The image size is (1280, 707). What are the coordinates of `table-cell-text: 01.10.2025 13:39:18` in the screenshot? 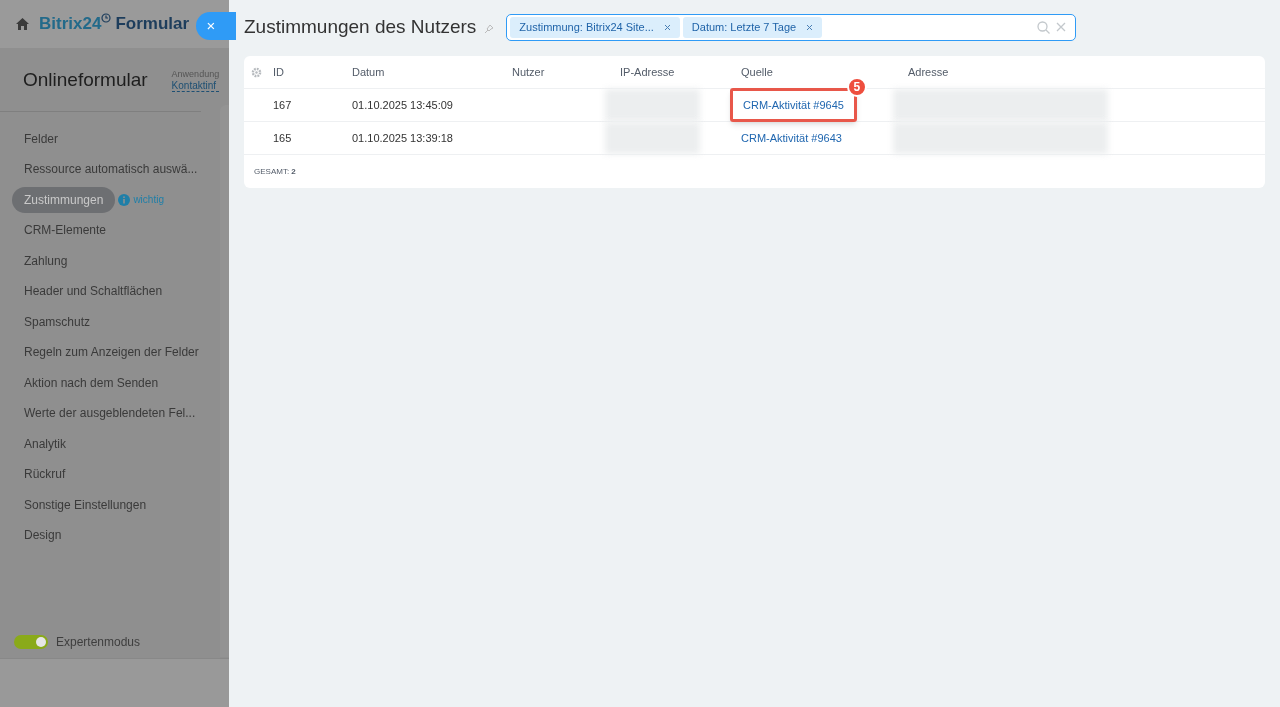 It's located at (402, 138).